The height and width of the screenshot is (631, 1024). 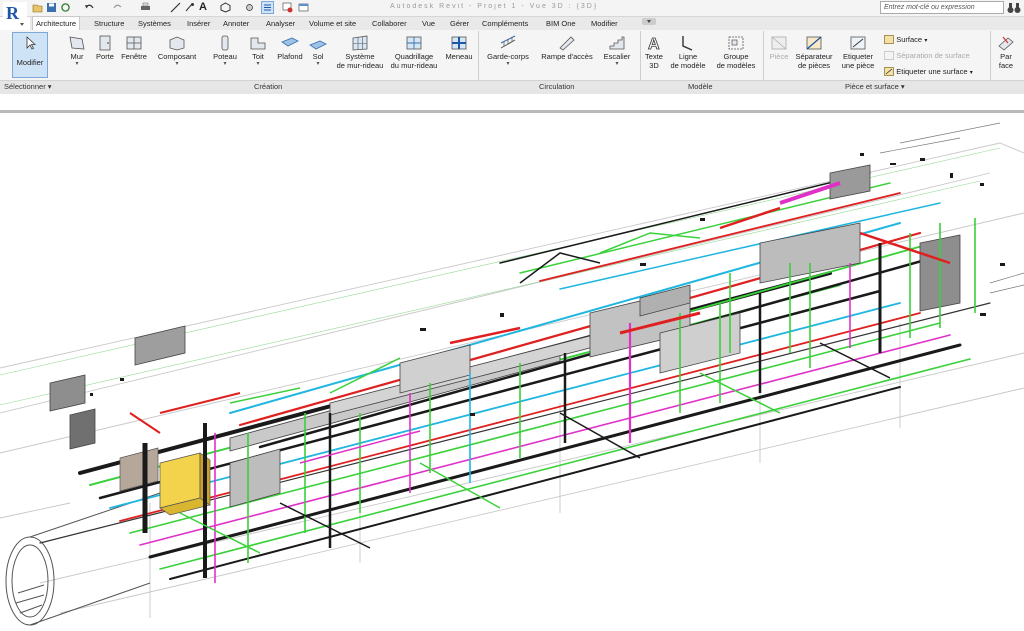 What do you see at coordinates (15, 16) in the screenshot?
I see `app-logo-button: R` at bounding box center [15, 16].